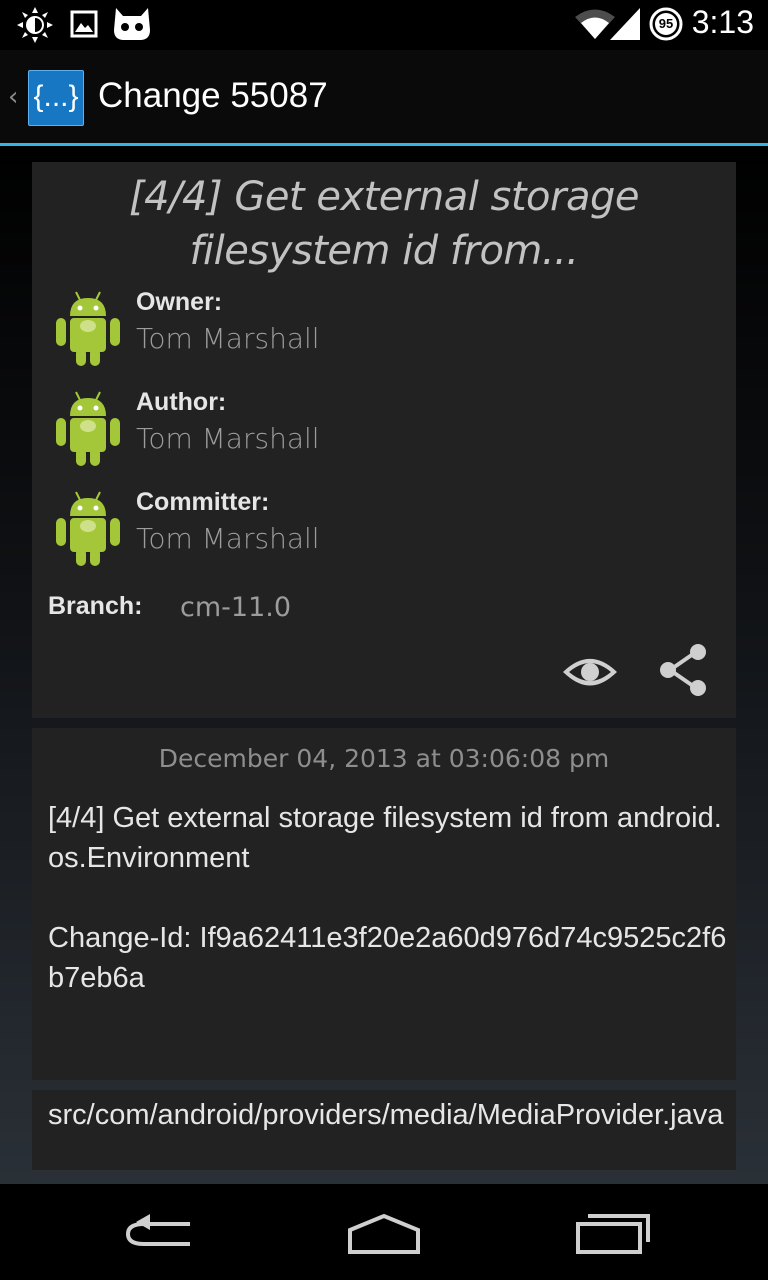 This screenshot has width=768, height=1280. Describe the element at coordinates (590, 672) in the screenshot. I see `eye-icon` at that location.